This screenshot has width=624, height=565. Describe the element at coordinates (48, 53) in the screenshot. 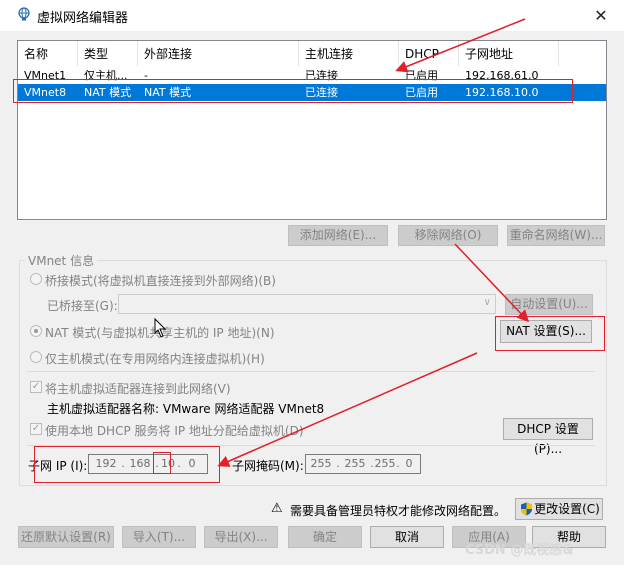

I see `column-header-name: 名称` at that location.